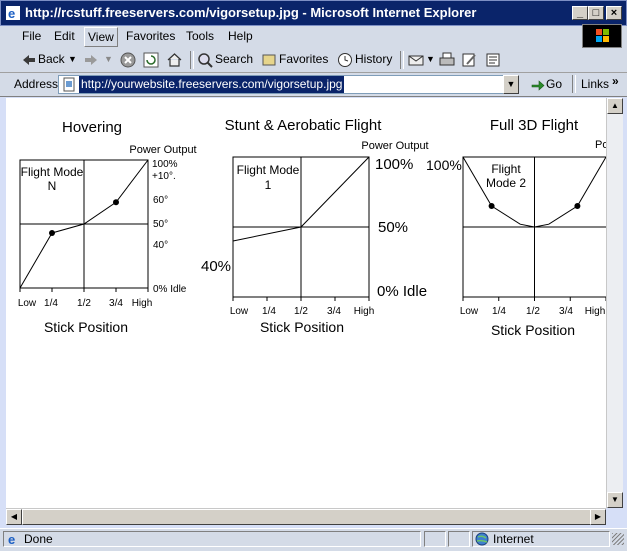 The image size is (627, 551). Describe the element at coordinates (394, 164) in the screenshot. I see `chart2-ytick-100: 100%` at that location.